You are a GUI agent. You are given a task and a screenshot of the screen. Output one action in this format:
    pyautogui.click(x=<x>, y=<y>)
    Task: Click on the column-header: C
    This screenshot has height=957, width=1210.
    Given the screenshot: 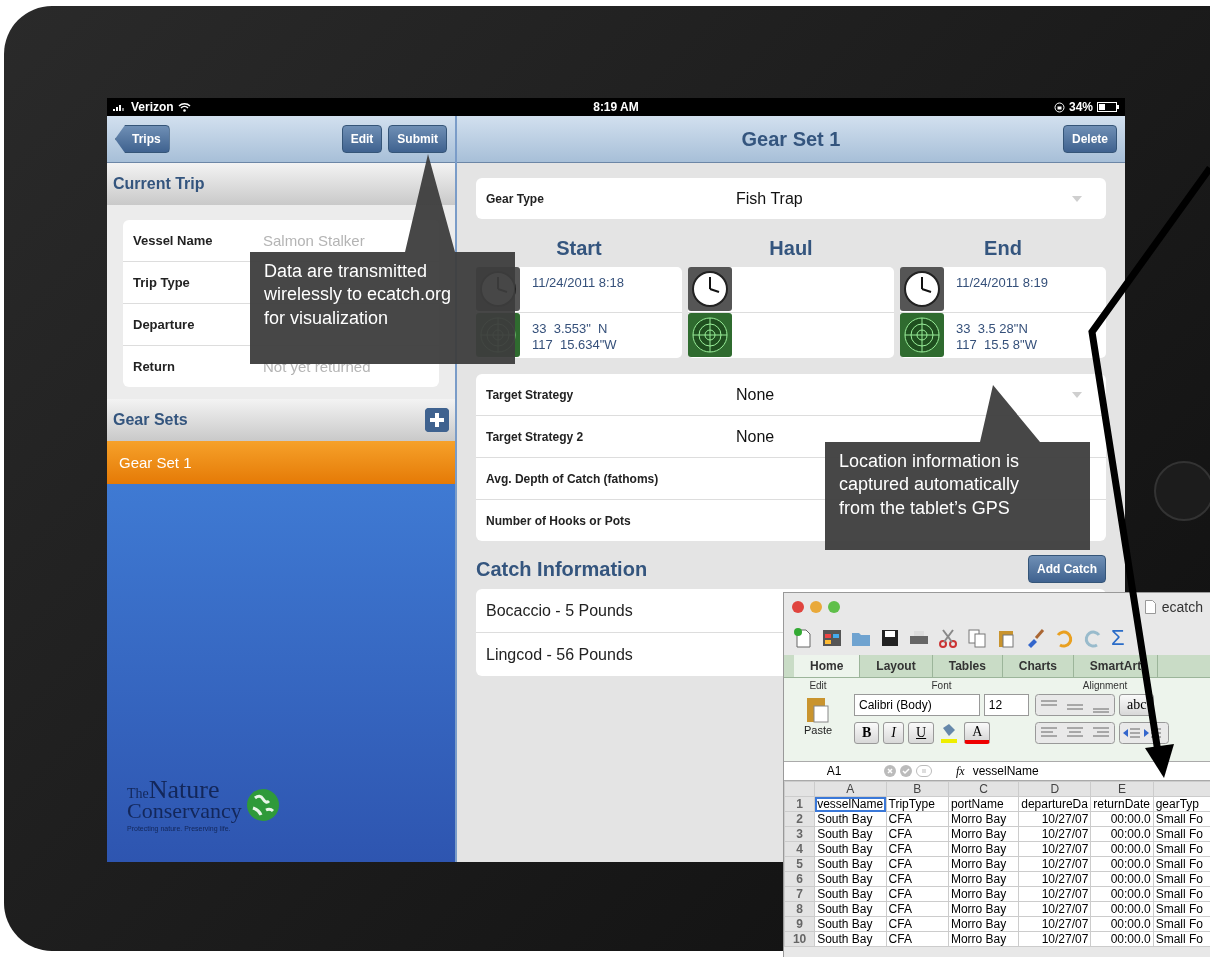 What is the action you would take?
    pyautogui.click(x=983, y=789)
    